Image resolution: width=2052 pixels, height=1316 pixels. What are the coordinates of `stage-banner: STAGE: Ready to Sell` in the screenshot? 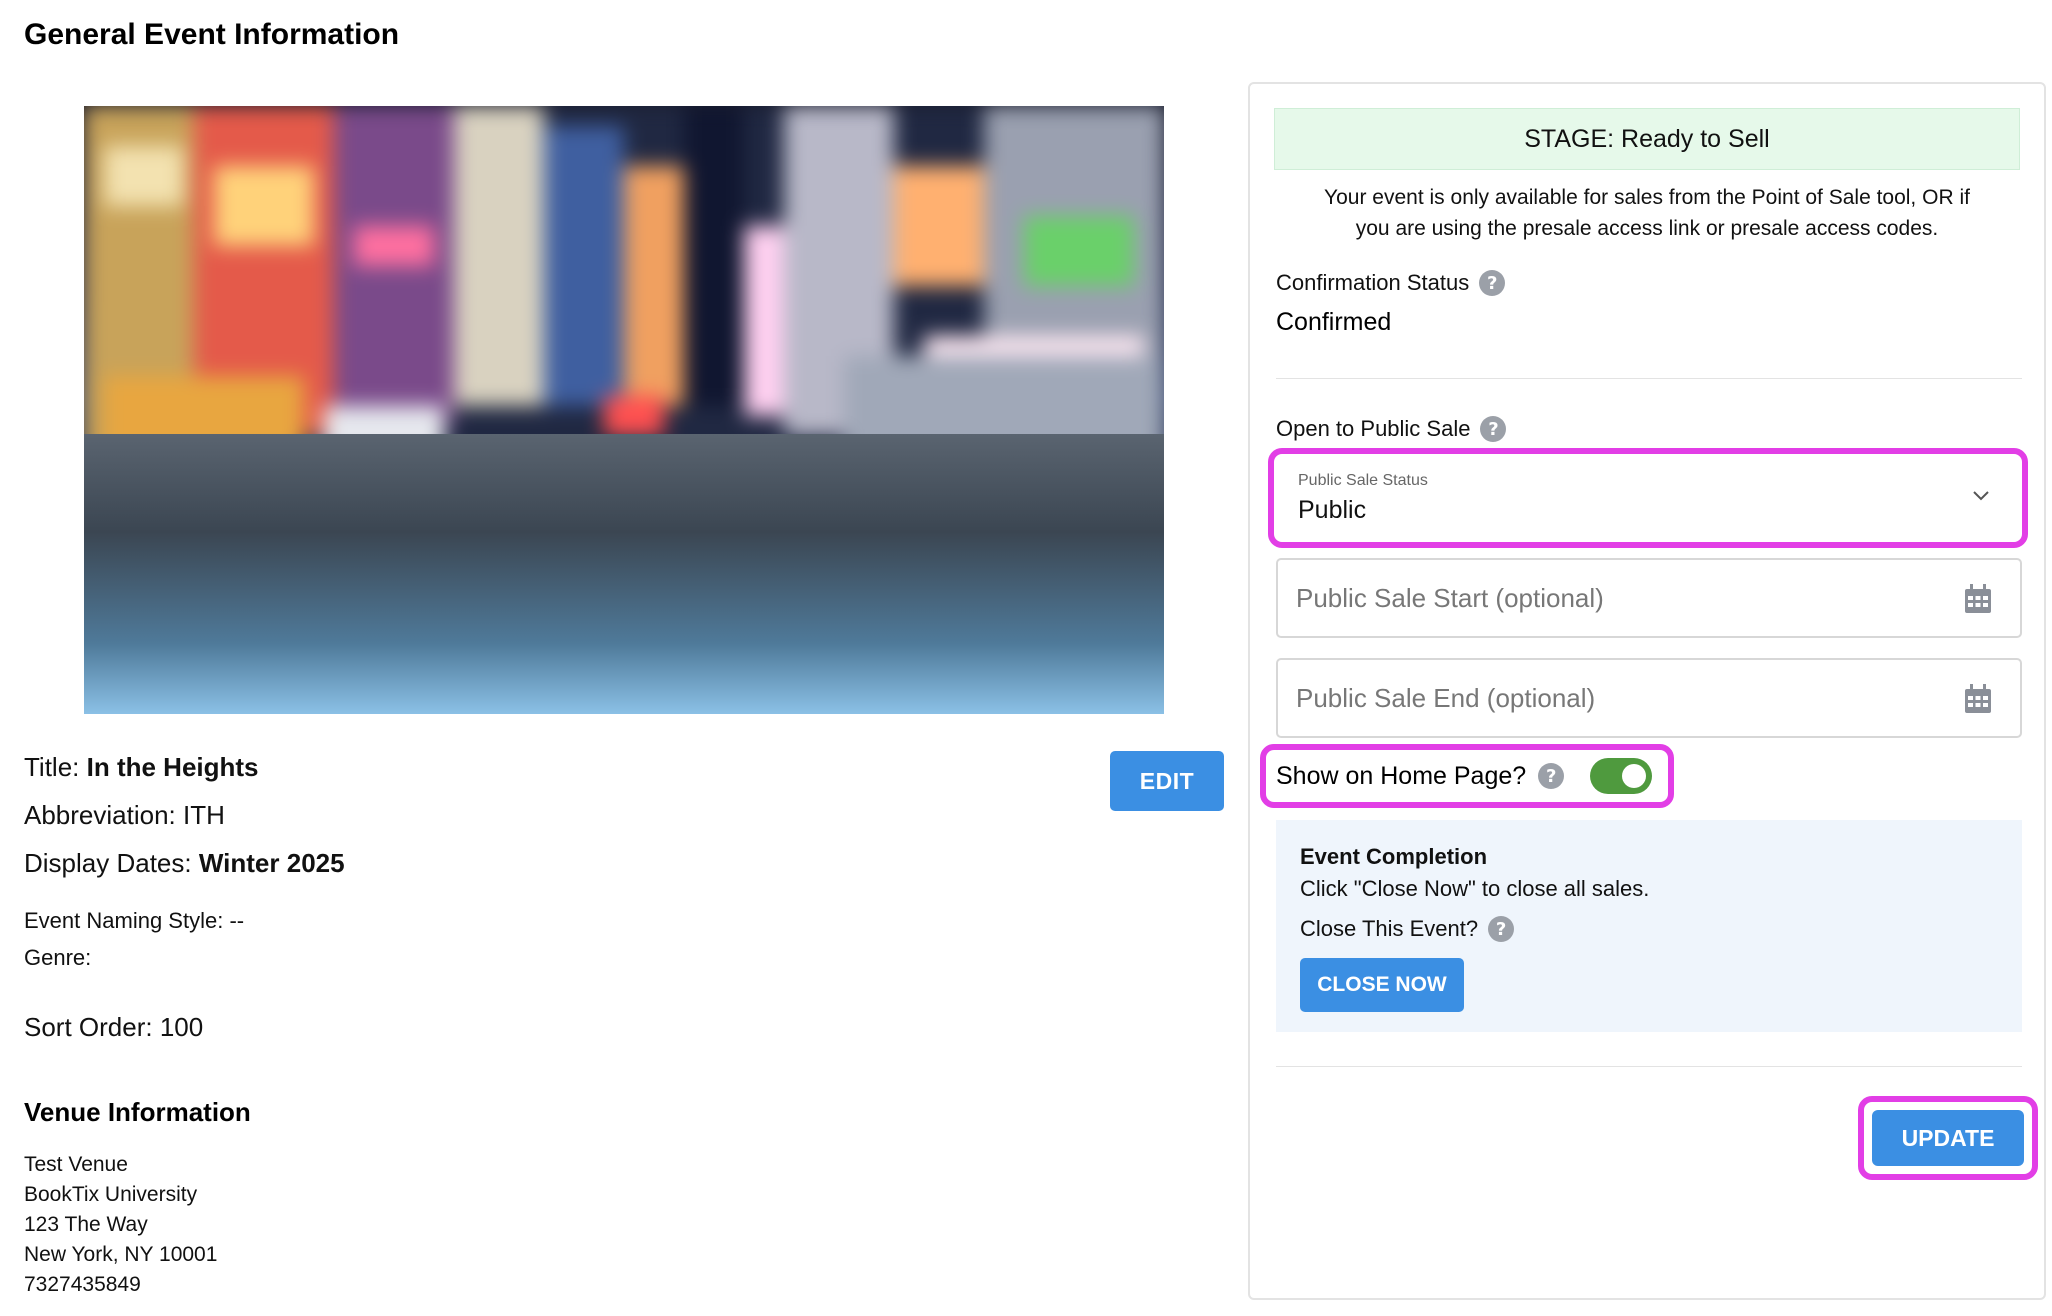 It's located at (1647, 139).